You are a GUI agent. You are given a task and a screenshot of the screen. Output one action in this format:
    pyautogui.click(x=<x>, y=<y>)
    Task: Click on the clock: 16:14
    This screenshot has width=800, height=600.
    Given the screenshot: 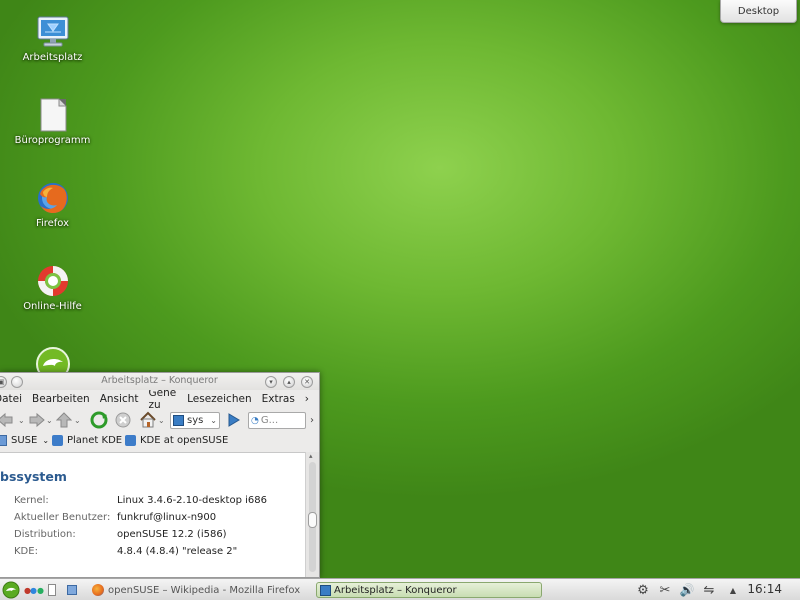 What is the action you would take?
    pyautogui.click(x=764, y=589)
    